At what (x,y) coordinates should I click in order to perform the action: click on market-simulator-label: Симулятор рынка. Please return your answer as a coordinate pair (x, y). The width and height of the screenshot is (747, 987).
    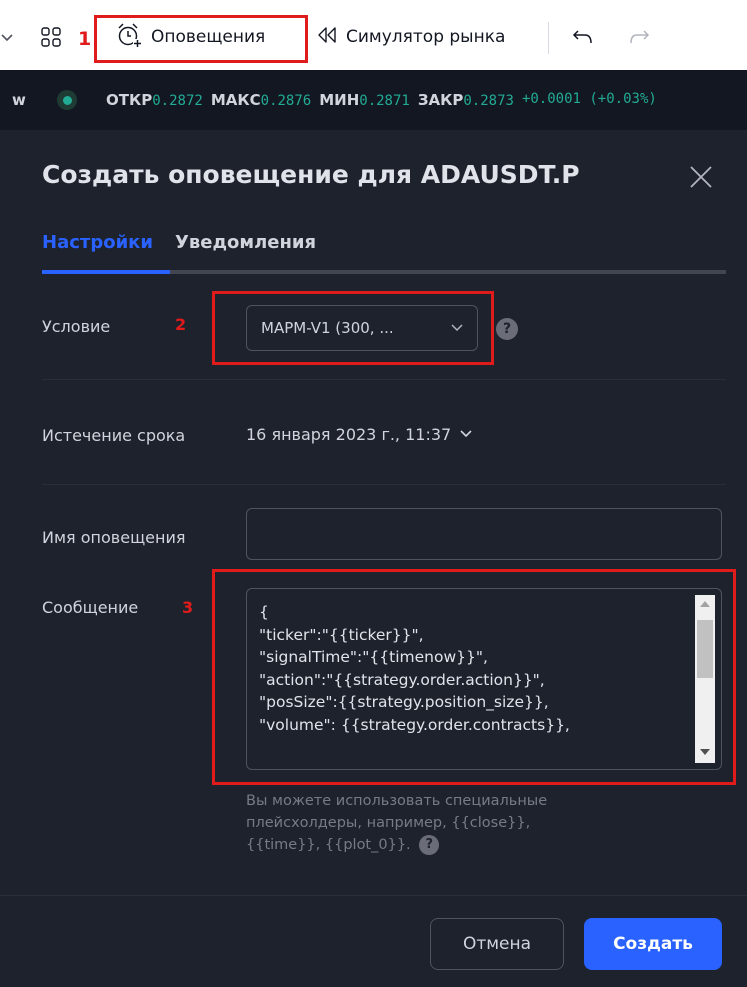
    Looking at the image, I should click on (426, 37).